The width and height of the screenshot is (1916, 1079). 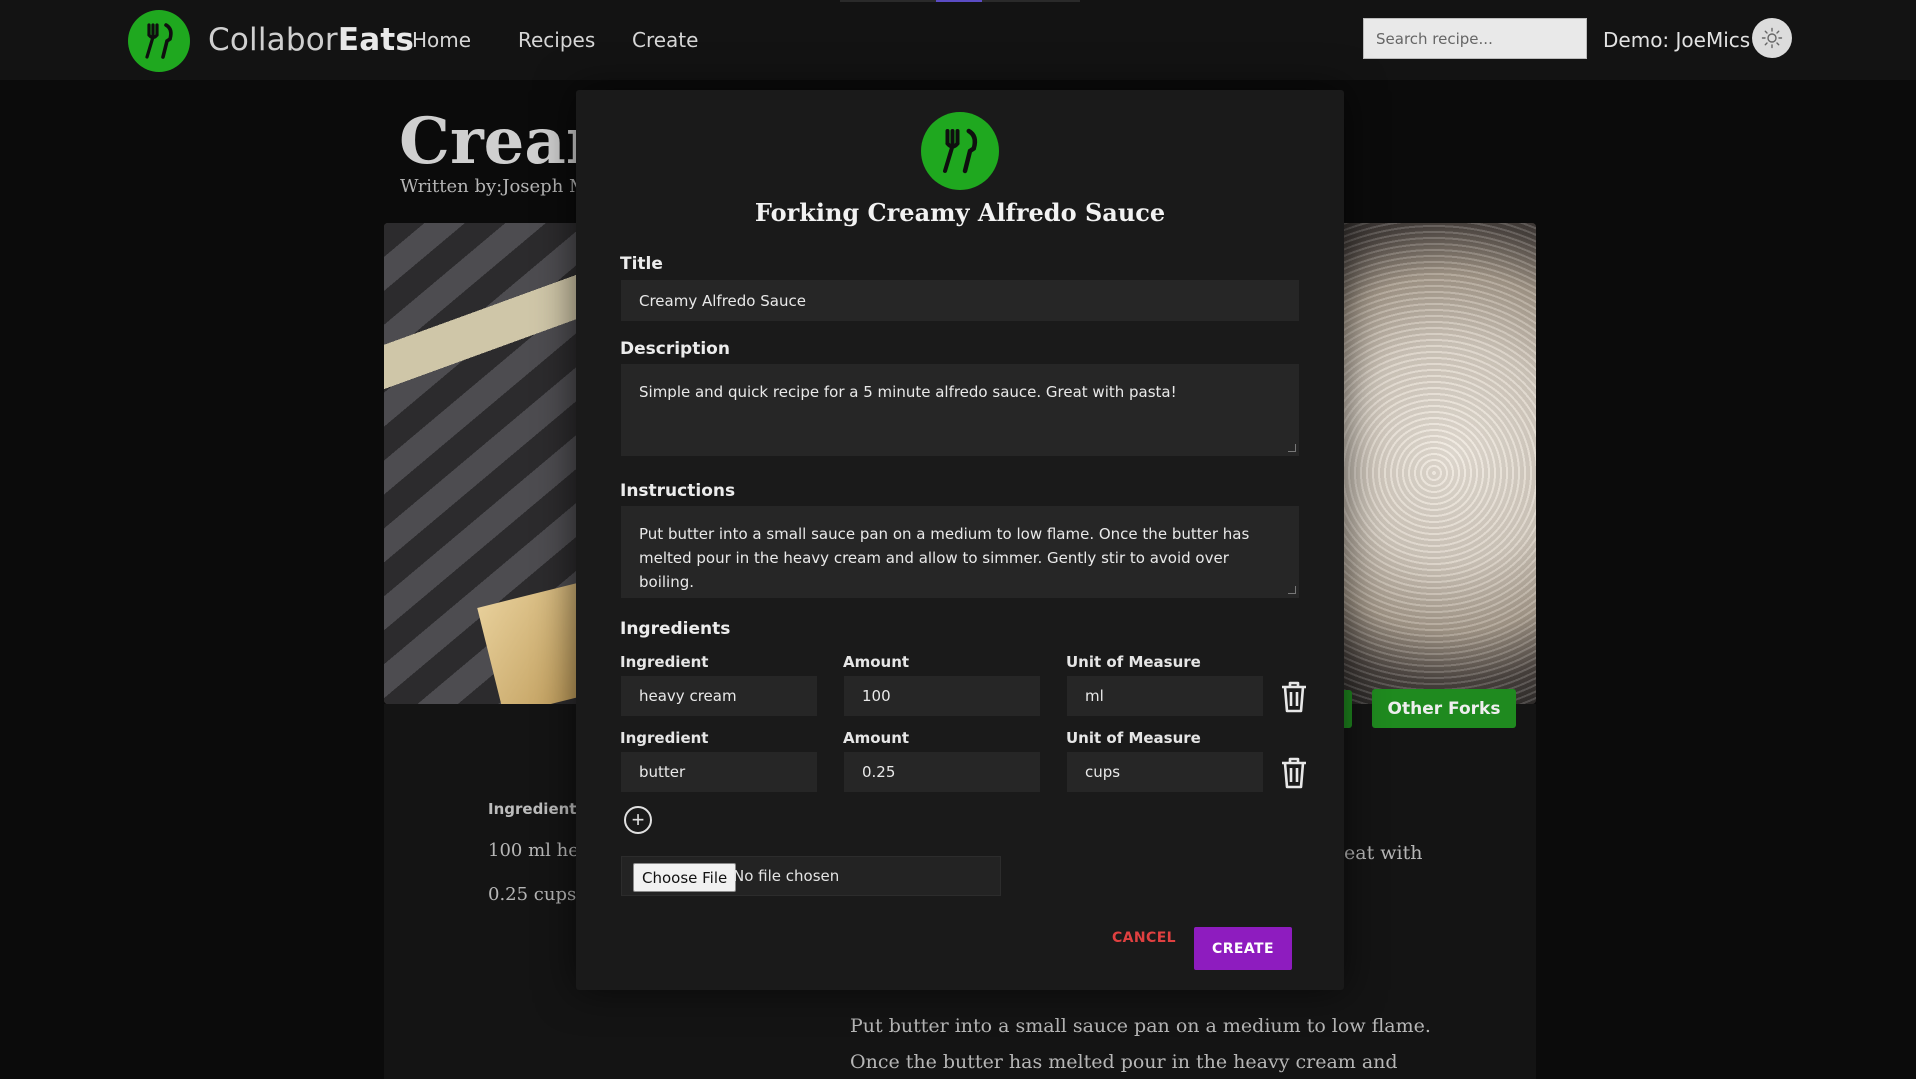 What do you see at coordinates (537, 809) in the screenshot?
I see `recipe-ingredients-heading: Ingredients` at bounding box center [537, 809].